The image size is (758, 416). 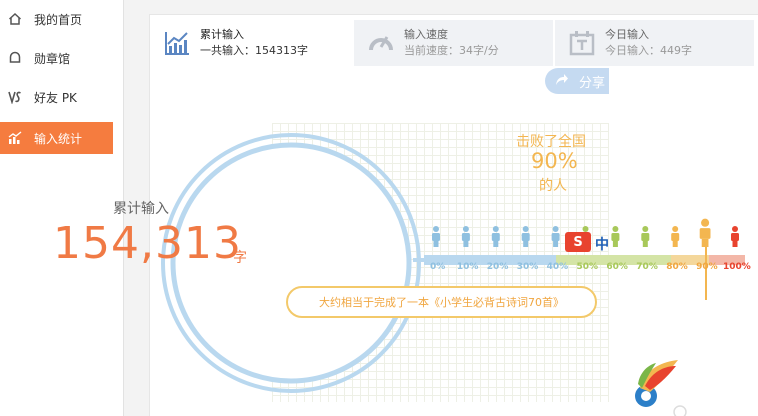 What do you see at coordinates (441, 302) in the screenshot?
I see `equivalent-banner: 大约相当于完成了一本《小学生必背古诗词70首》` at bounding box center [441, 302].